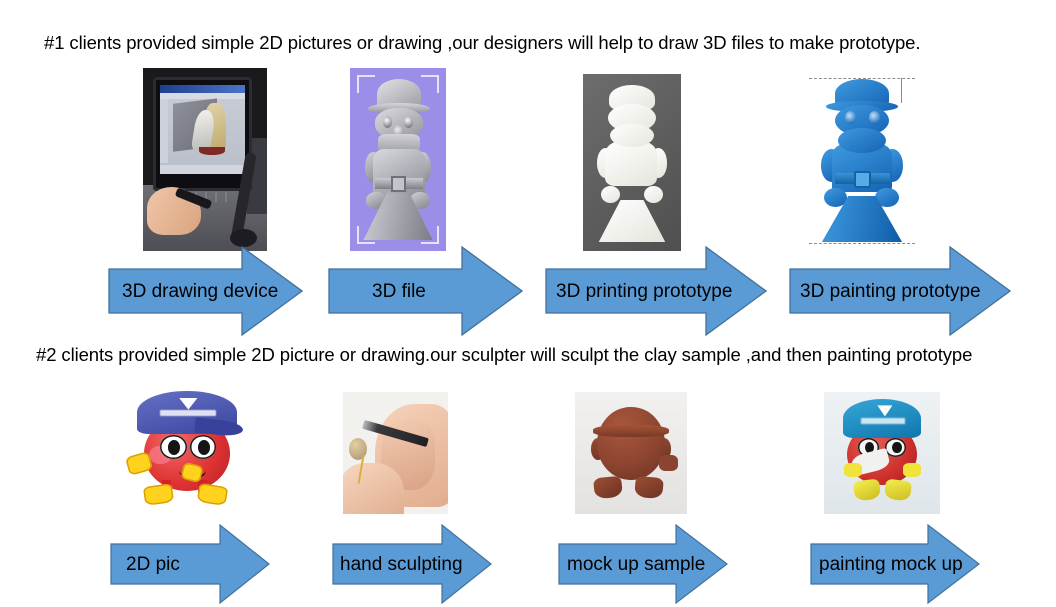  I want to click on cad-3d-model-render, so click(398, 159).